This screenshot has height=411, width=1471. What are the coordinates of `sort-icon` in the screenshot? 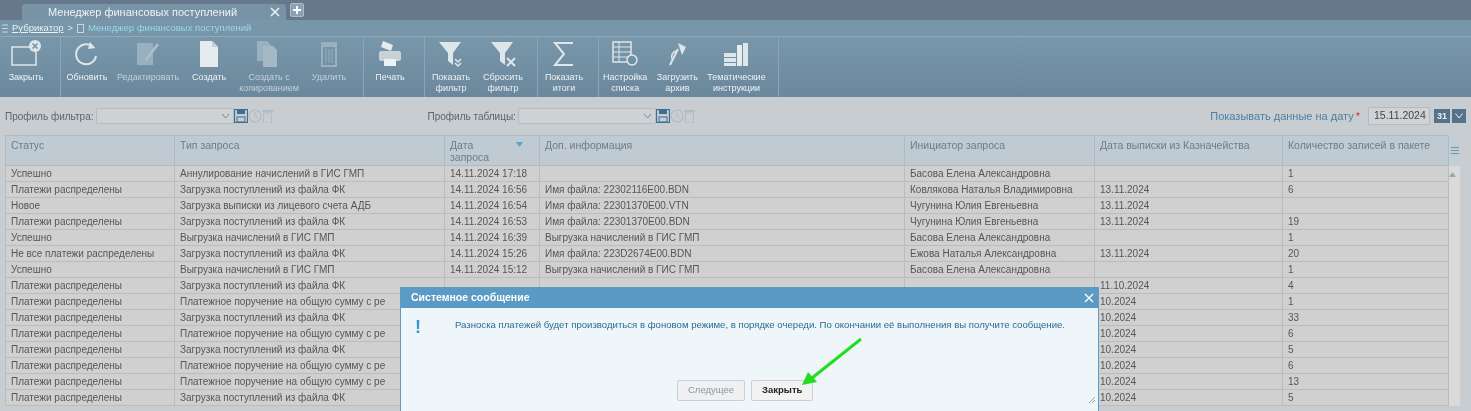 It's located at (519, 144).